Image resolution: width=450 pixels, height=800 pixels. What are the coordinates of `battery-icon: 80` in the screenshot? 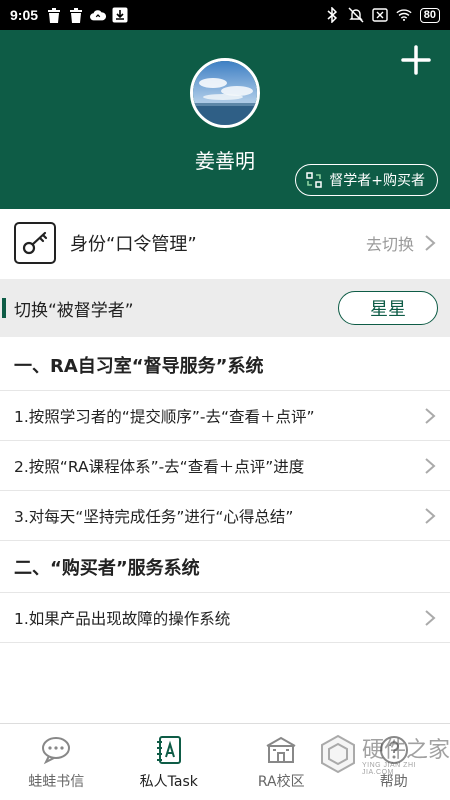 It's located at (429, 15).